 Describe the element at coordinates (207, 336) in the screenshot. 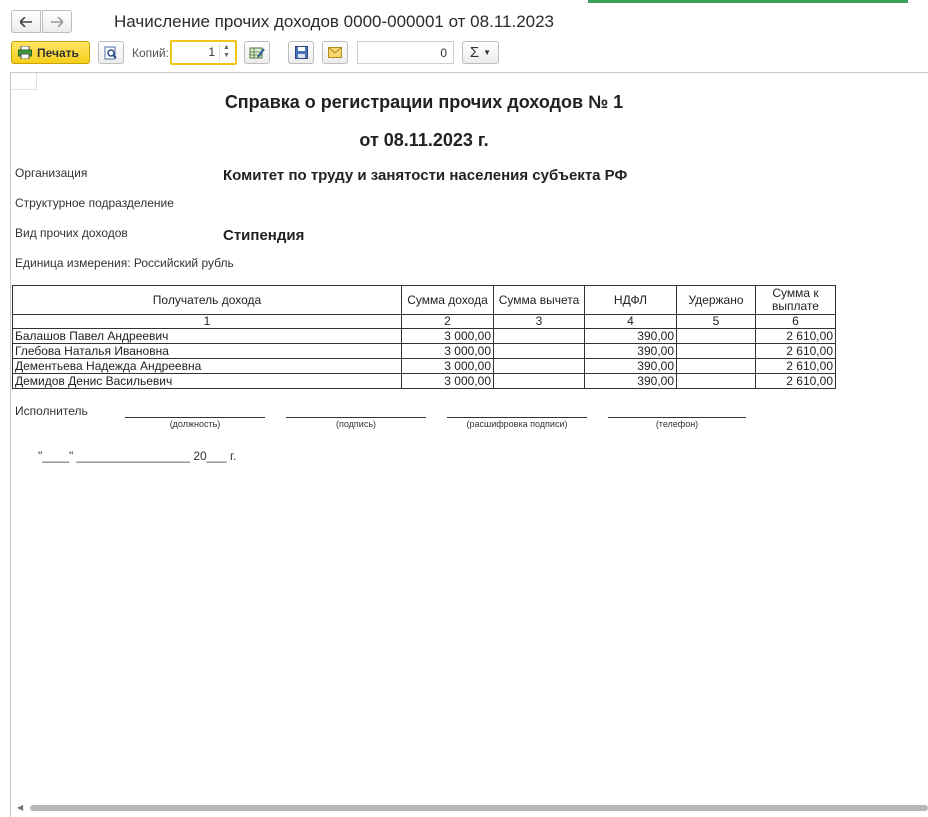

I see `recipient-name: Балашов Павел Андреевич` at that location.